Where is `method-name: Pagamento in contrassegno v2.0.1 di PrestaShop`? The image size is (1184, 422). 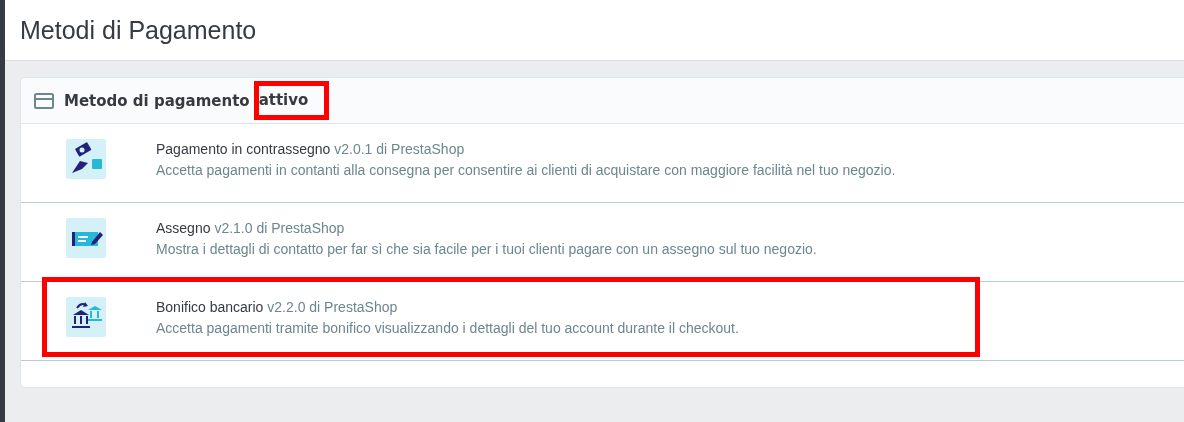 method-name: Pagamento in contrassegno v2.0.1 di PrestaShop is located at coordinates (311, 148).